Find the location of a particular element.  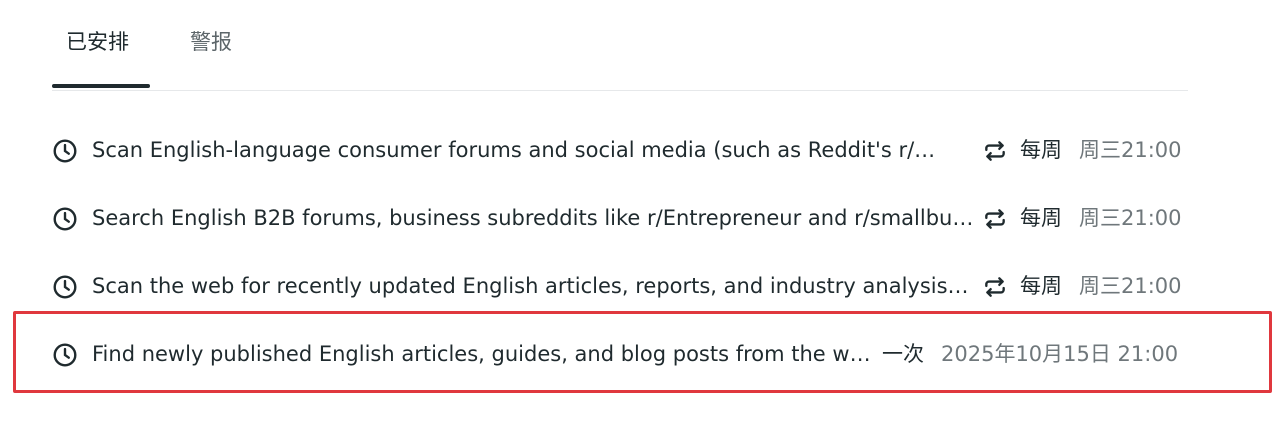

task-schedule: 2025年10月15日 21:00 is located at coordinates (1060, 354).